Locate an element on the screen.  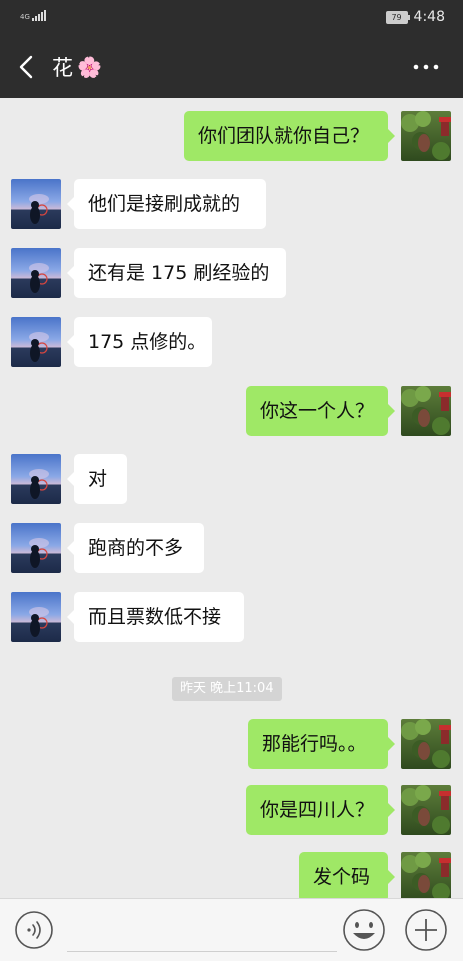
message-input-bar is located at coordinates (231, 929).